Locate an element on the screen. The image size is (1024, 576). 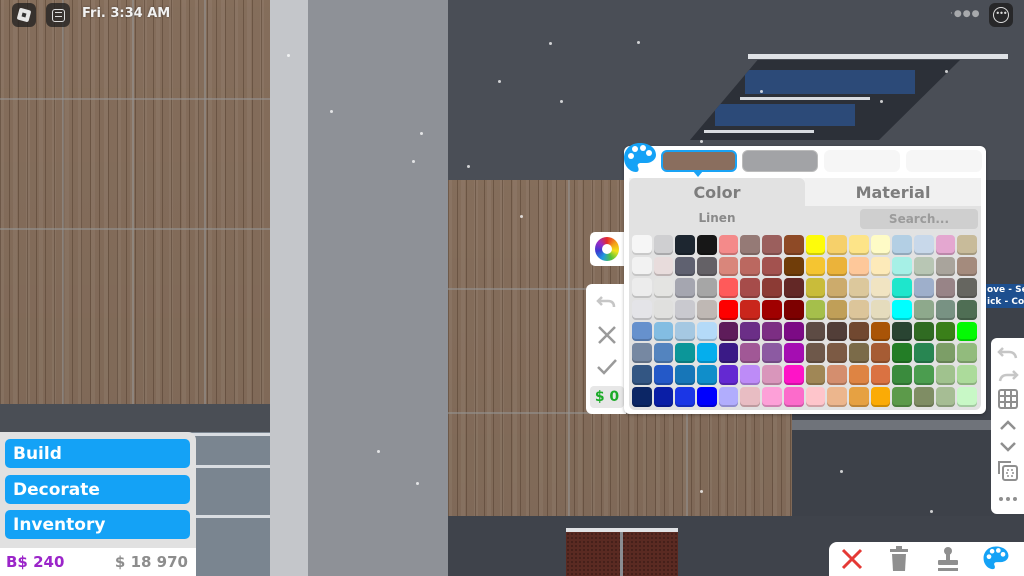
delete-button is located at coordinates (899, 559).